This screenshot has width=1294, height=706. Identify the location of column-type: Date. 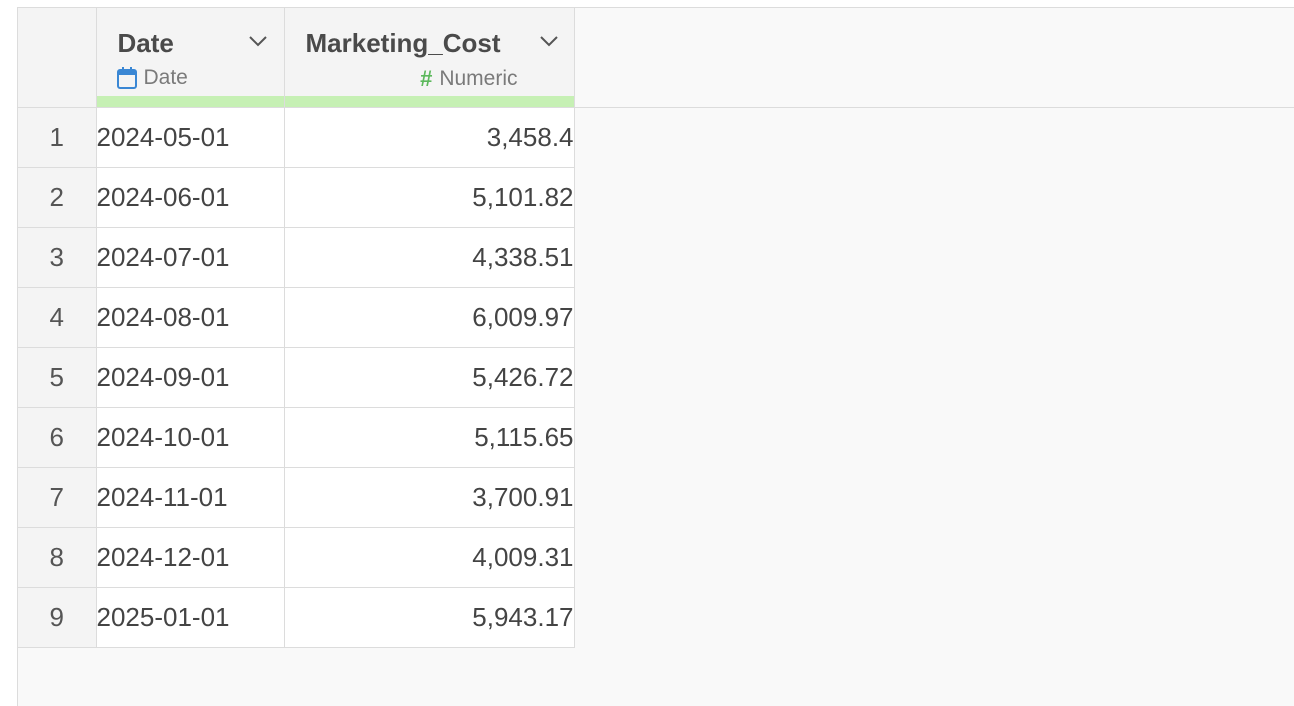
(152, 78).